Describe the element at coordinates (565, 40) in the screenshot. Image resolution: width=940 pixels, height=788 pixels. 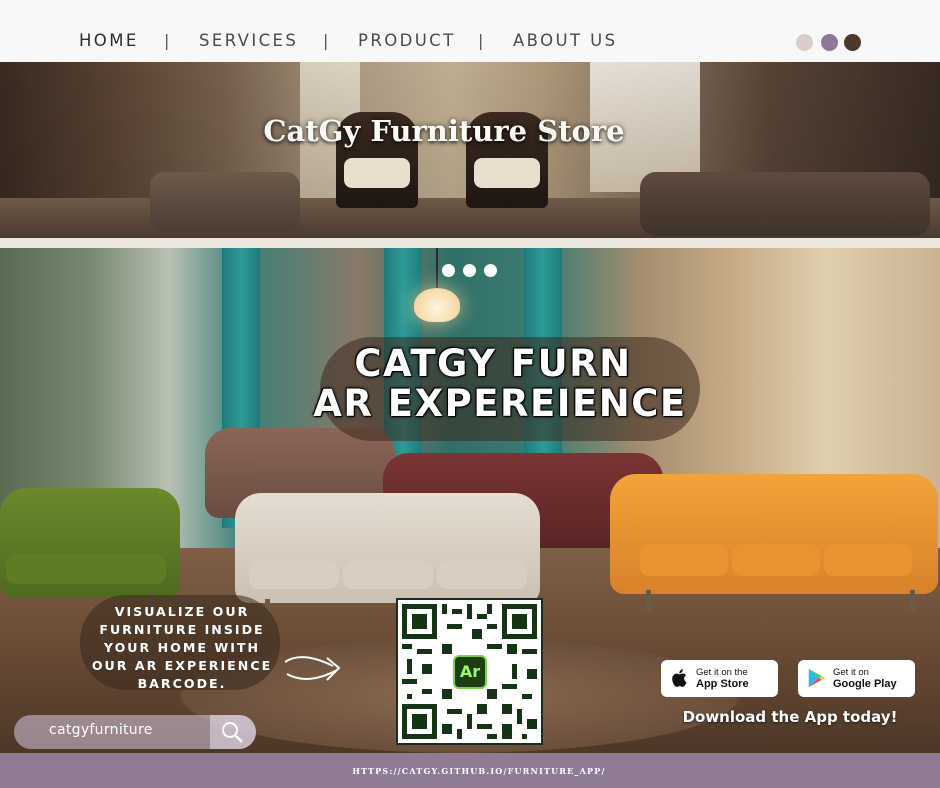
I see `nav-about-us: ABOUT US` at that location.